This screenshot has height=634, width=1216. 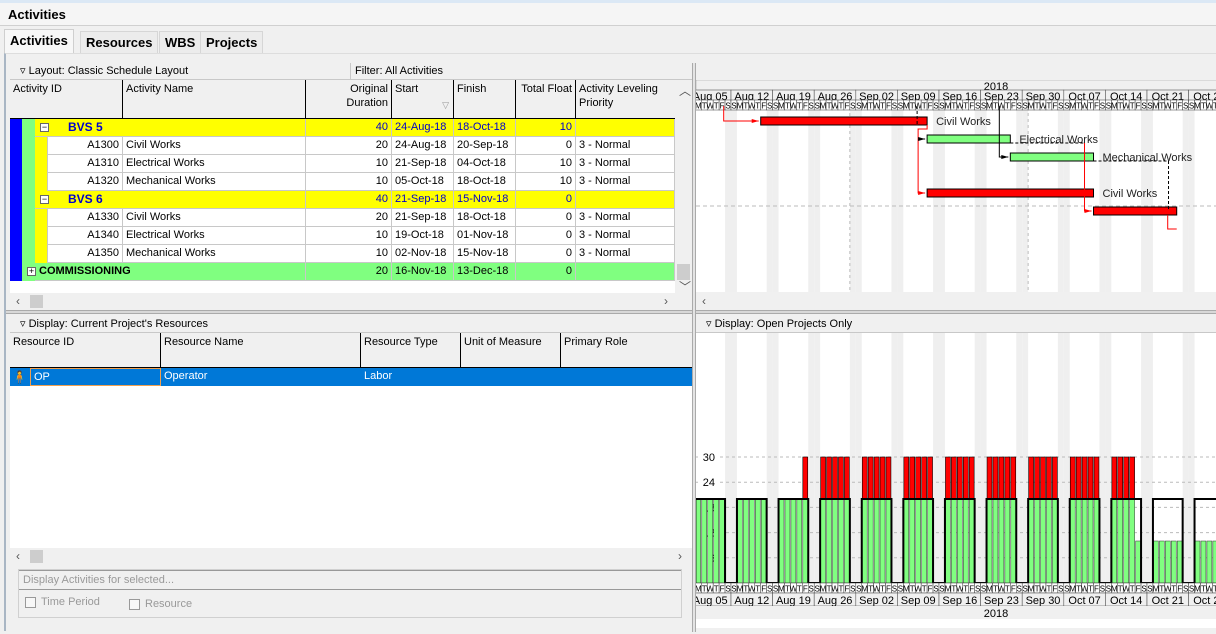 What do you see at coordinates (485, 128) in the screenshot?
I see `finish-cell: 18-Oct-18` at bounding box center [485, 128].